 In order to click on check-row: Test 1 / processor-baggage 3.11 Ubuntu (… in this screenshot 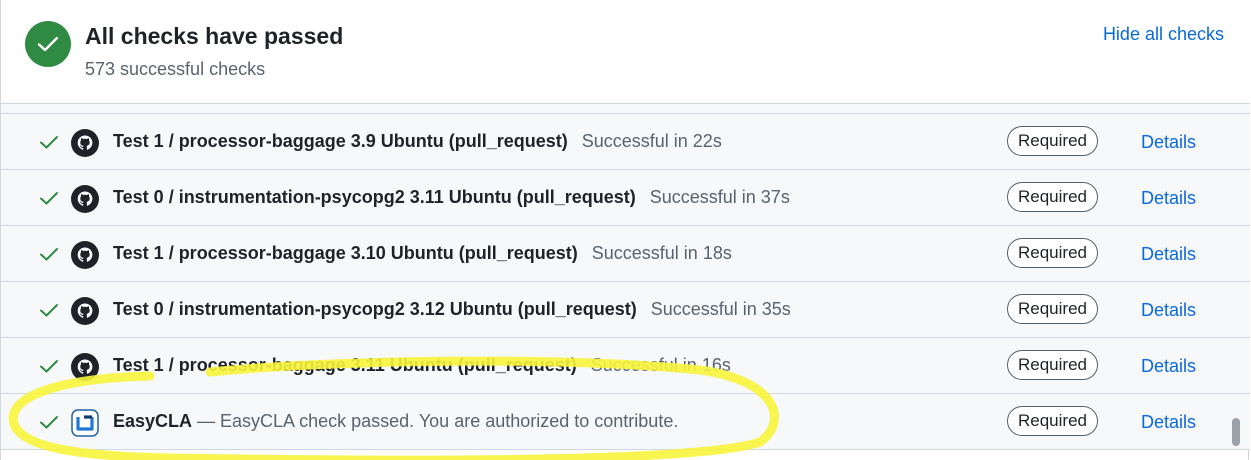, I will do `click(625, 366)`.